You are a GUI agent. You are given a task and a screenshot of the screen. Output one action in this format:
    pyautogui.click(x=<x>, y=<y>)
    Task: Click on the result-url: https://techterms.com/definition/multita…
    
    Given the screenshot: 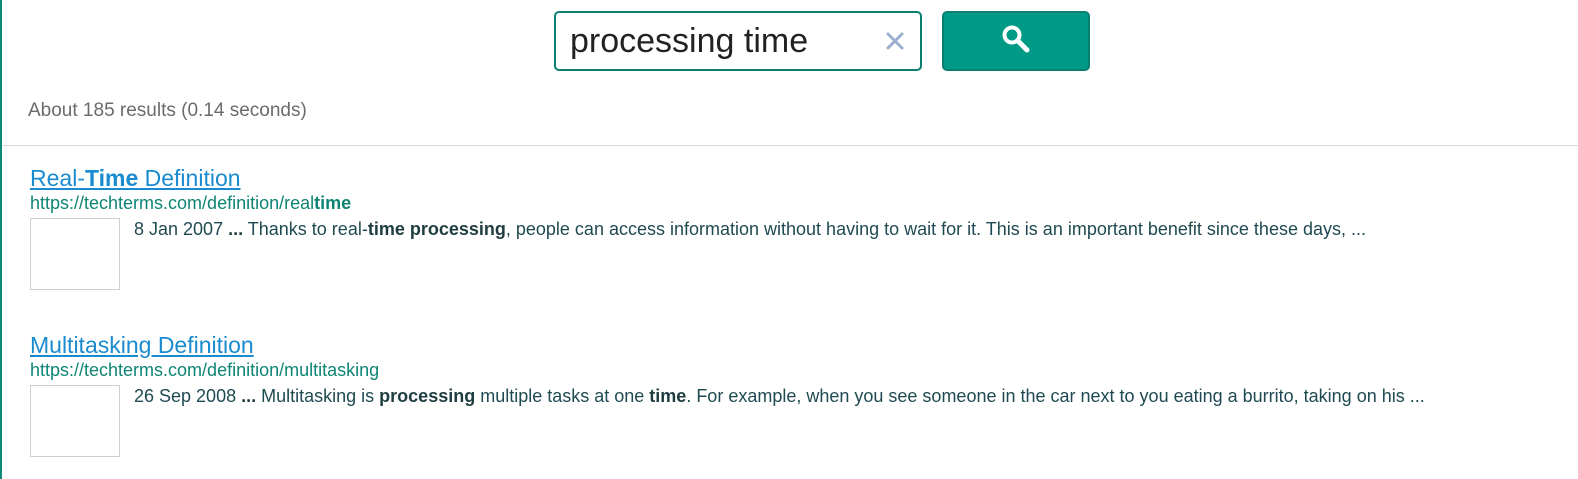 What is the action you would take?
    pyautogui.click(x=795, y=370)
    